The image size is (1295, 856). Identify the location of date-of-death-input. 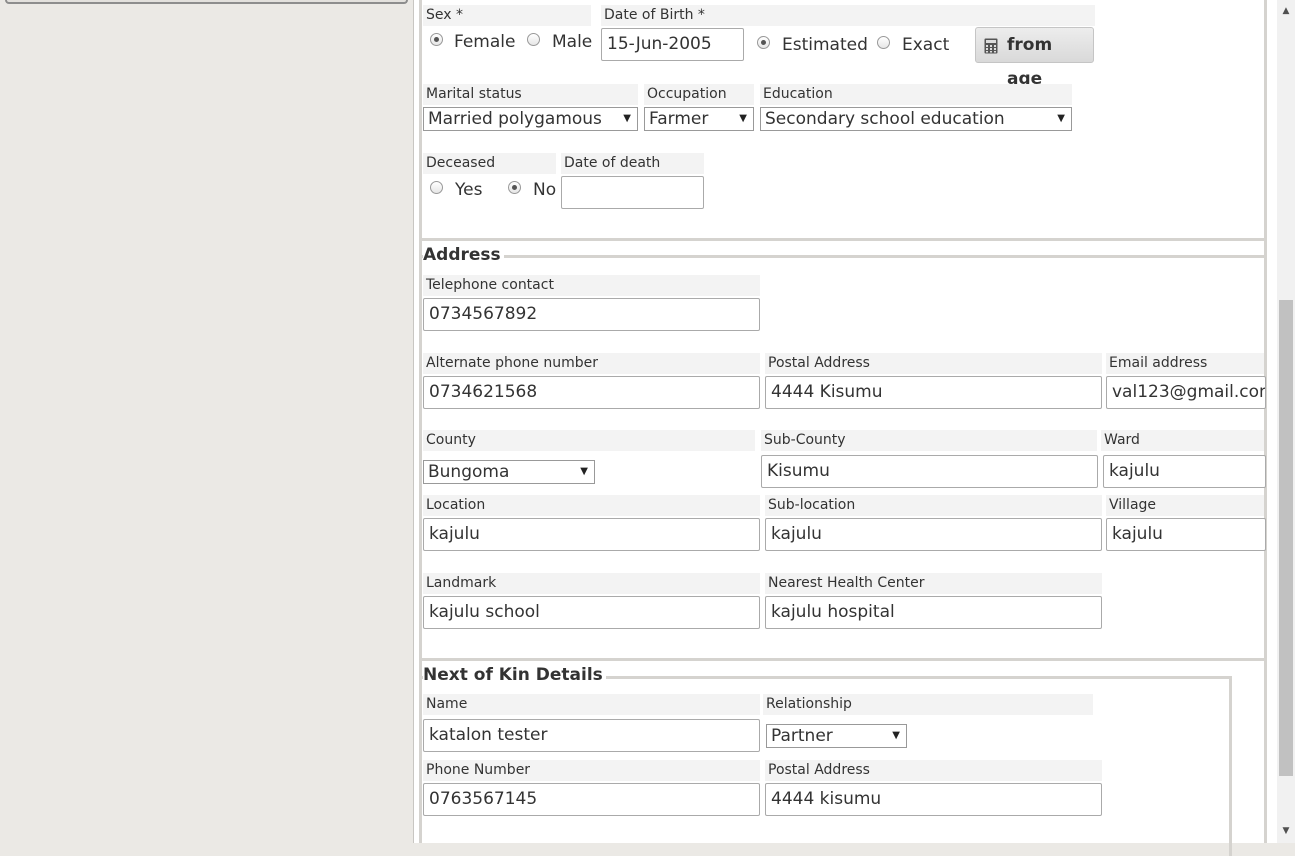
(632, 192).